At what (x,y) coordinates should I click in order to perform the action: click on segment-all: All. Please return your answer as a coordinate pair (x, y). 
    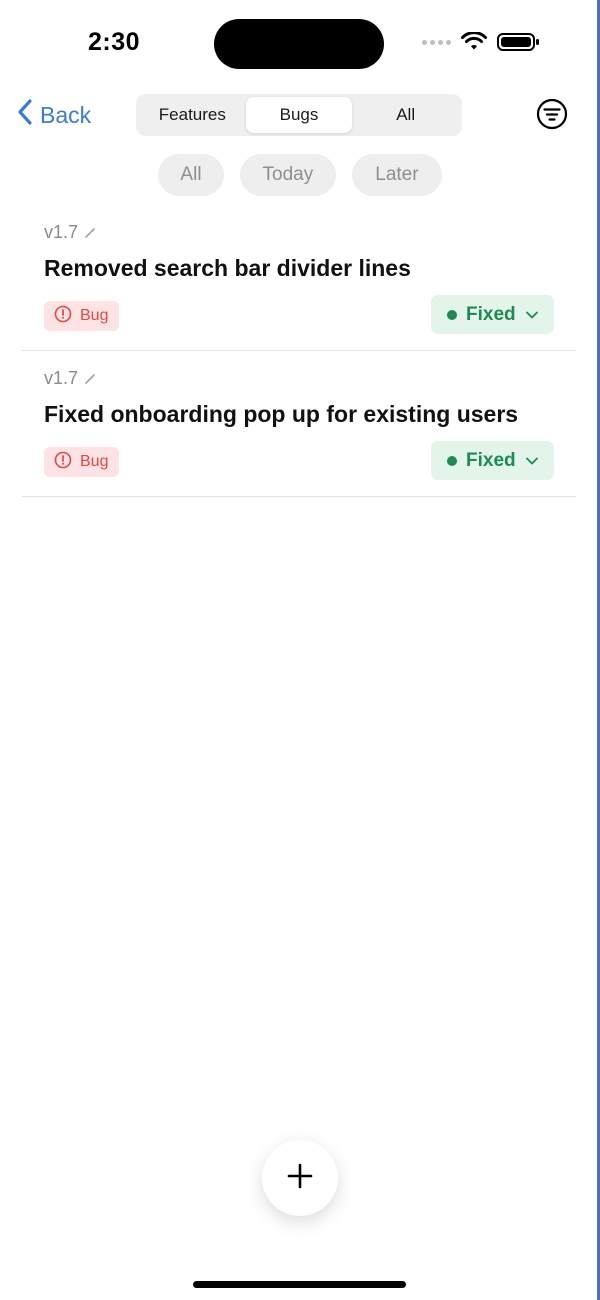
    Looking at the image, I should click on (405, 115).